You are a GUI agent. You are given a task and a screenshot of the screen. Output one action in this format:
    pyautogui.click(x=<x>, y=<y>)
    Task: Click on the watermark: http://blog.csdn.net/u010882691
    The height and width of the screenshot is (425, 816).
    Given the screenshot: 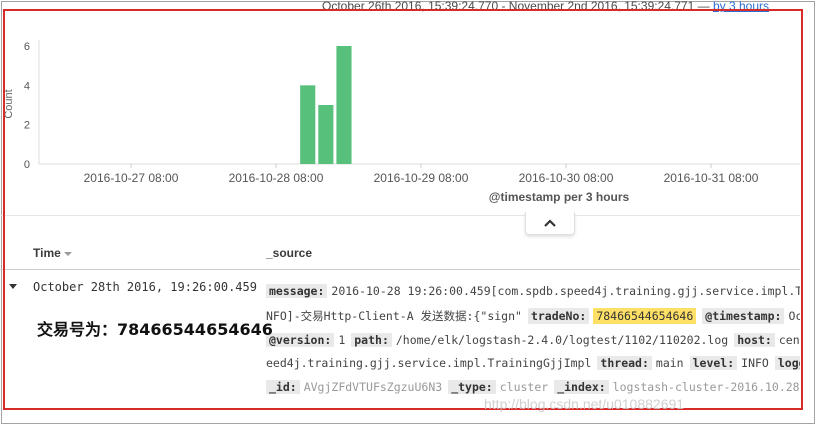 What is the action you would take?
    pyautogui.click(x=584, y=404)
    